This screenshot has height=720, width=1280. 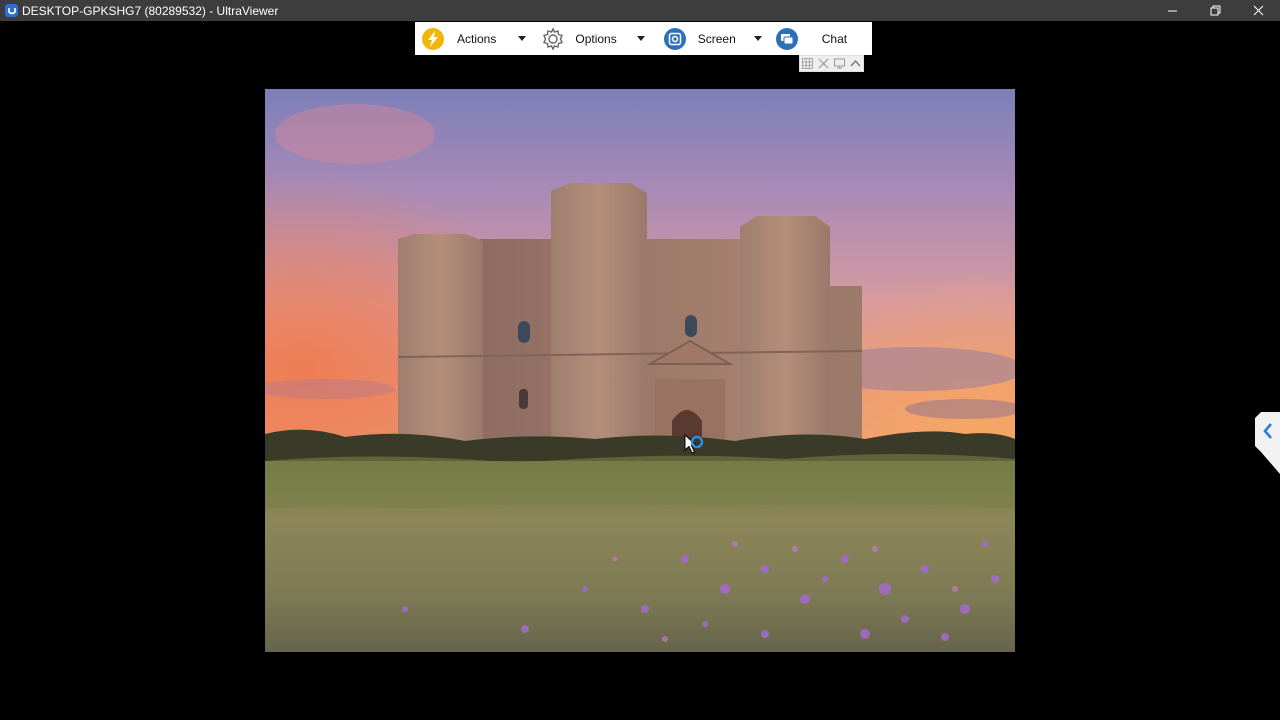 I want to click on screen-label: Screen, so click(x=716, y=38).